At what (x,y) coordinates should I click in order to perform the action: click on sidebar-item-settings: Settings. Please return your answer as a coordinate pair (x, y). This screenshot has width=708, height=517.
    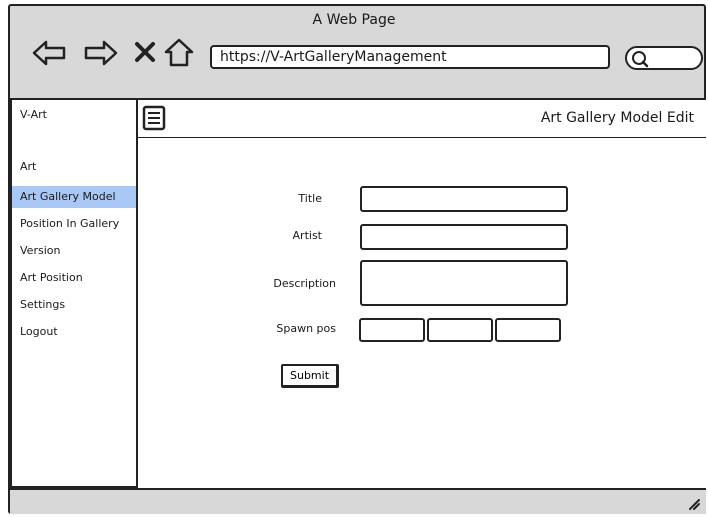
    Looking at the image, I should click on (74, 305).